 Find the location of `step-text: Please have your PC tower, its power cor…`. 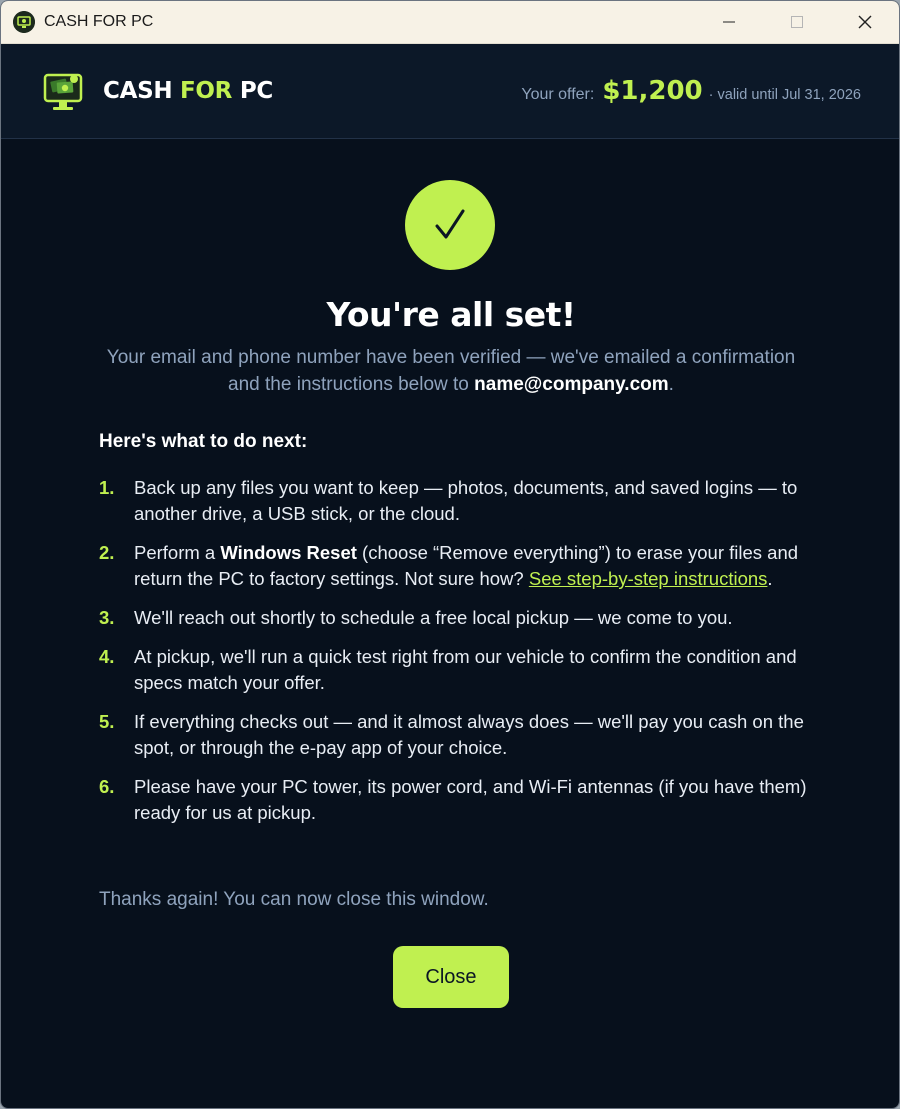

step-text: Please have your PC tower, its power cor… is located at coordinates (470, 799).